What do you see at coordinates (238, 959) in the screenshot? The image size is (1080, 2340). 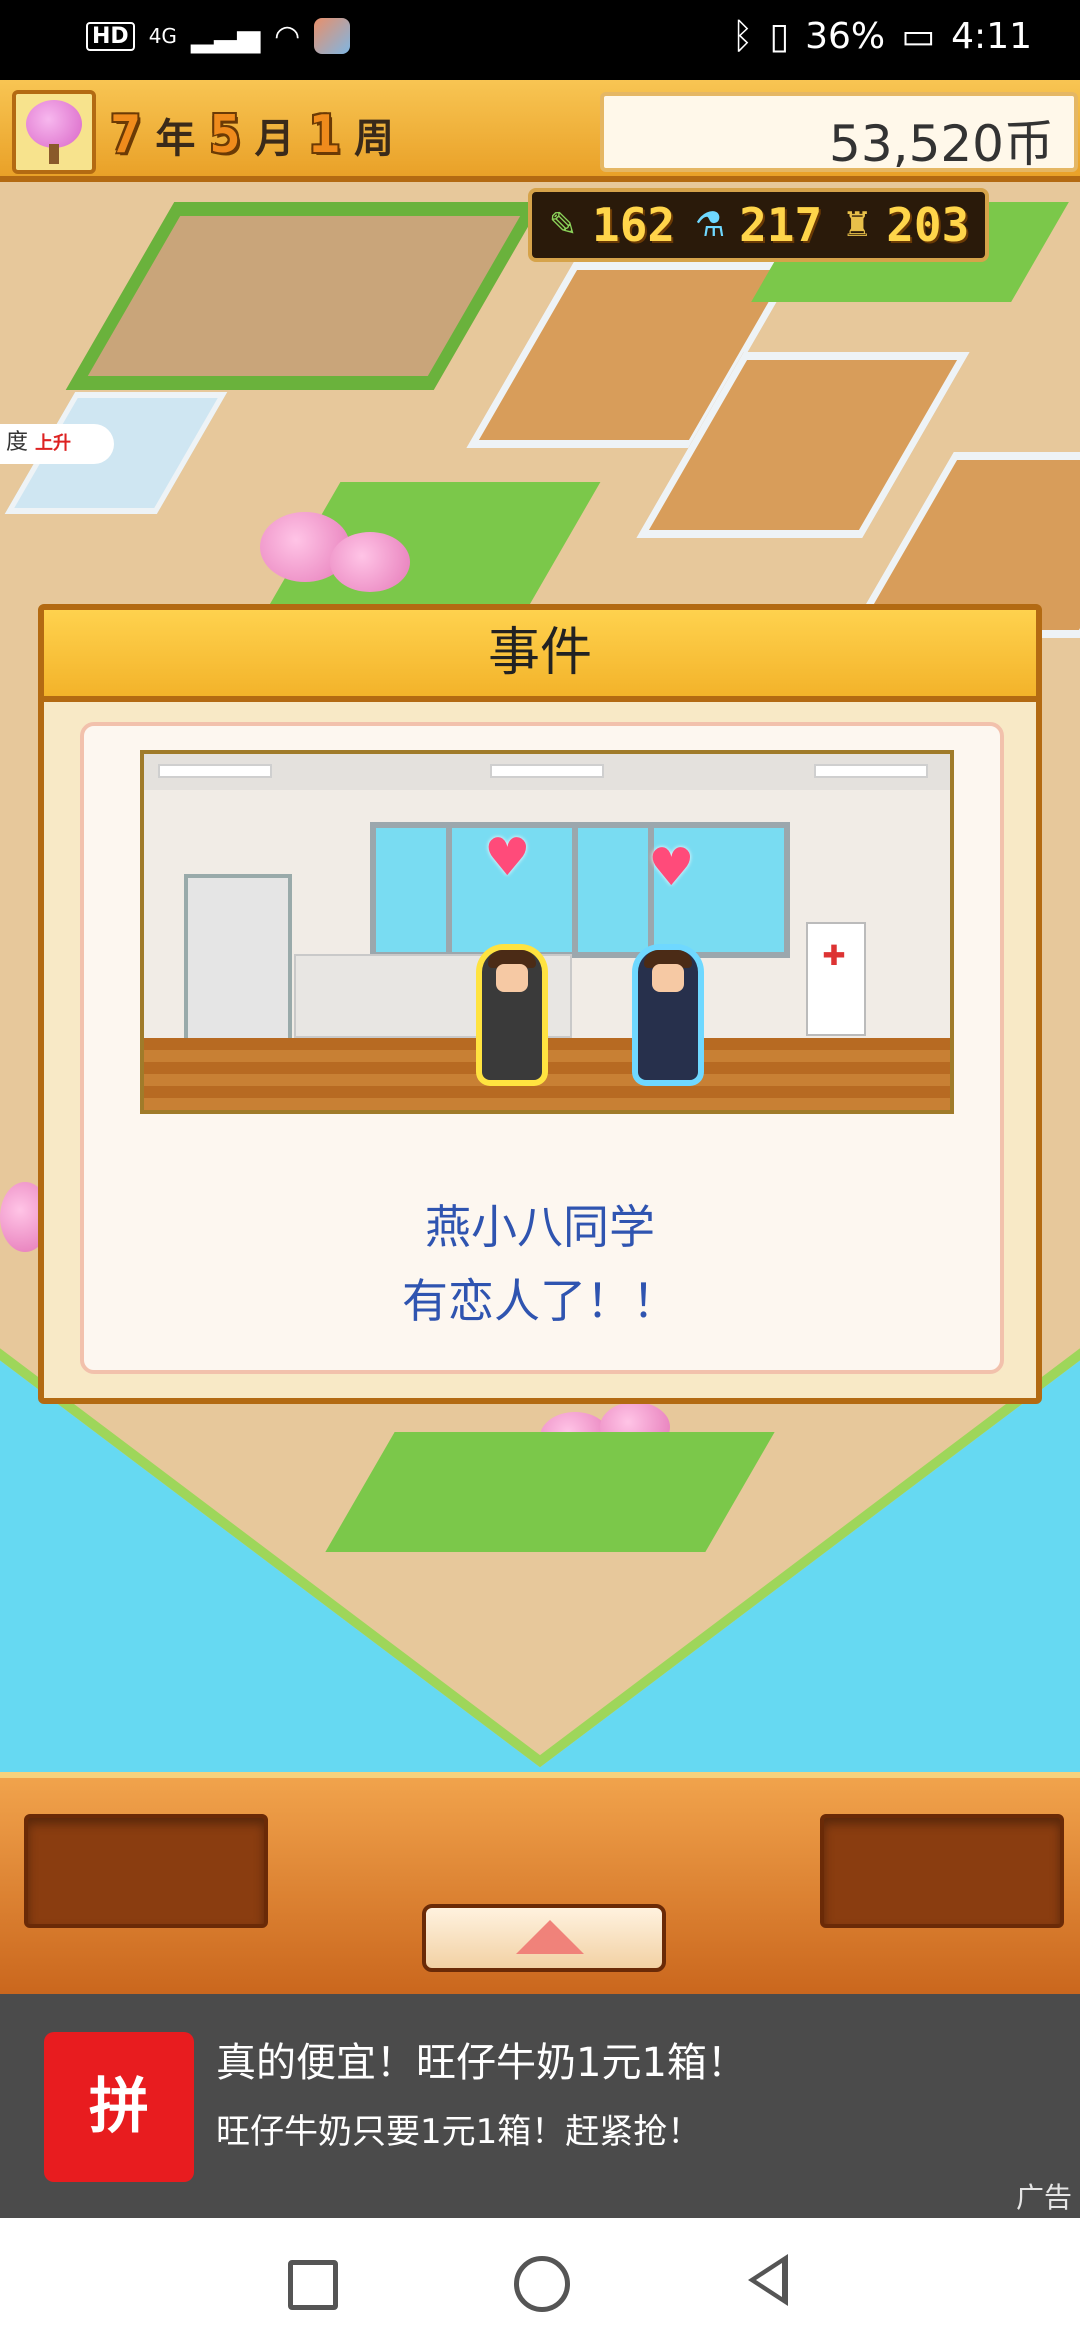 I see `sliding-door` at bounding box center [238, 959].